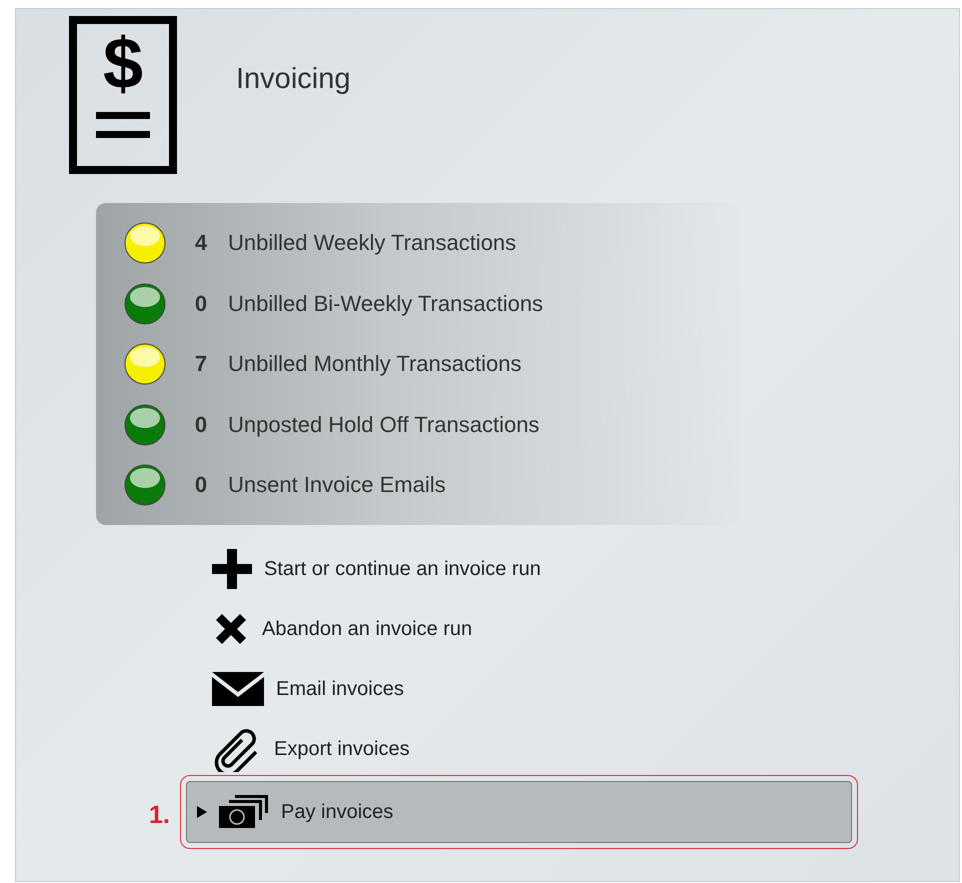  Describe the element at coordinates (159, 815) in the screenshot. I see `annotation-number: 1.` at that location.